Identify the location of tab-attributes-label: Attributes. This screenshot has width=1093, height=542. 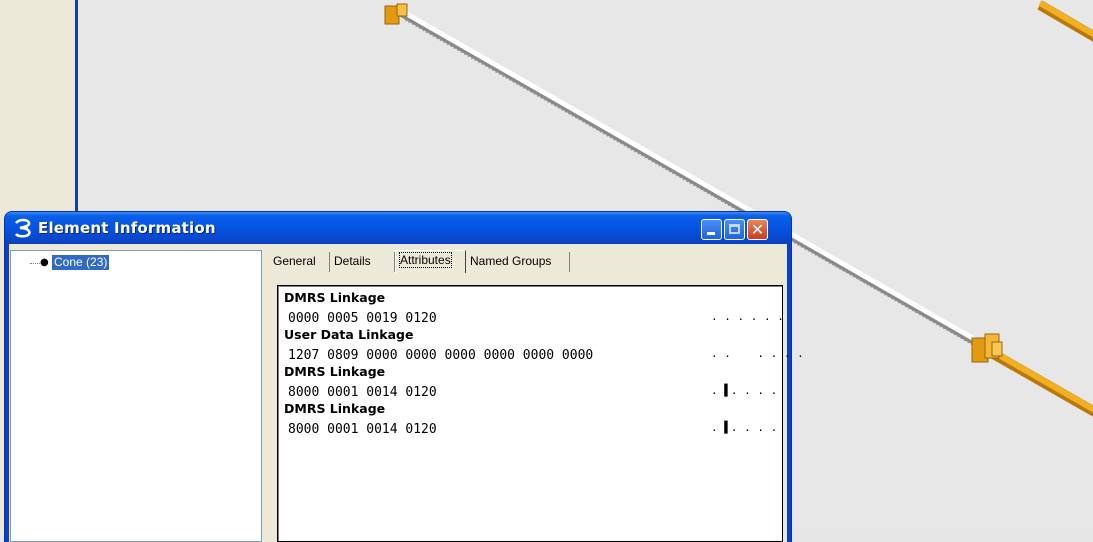
(425, 260).